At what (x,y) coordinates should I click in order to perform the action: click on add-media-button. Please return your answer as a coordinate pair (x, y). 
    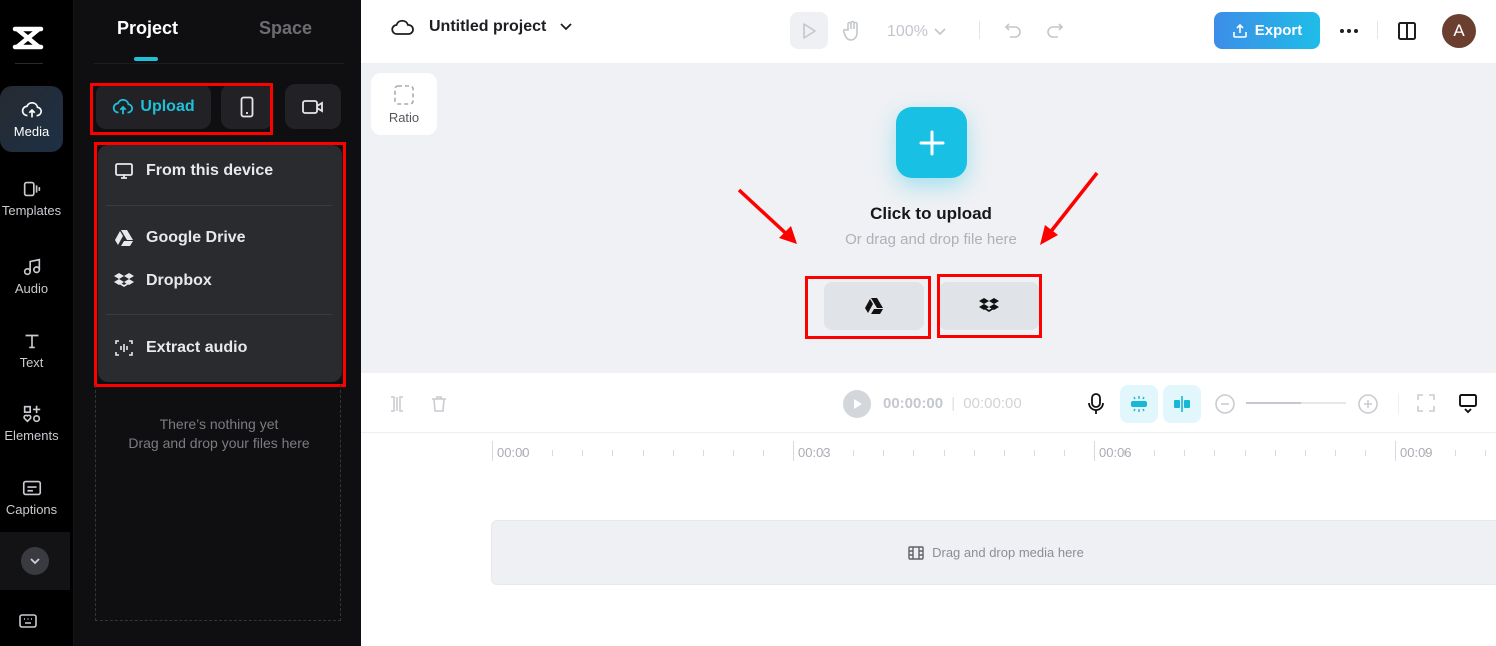
    Looking at the image, I should click on (931, 142).